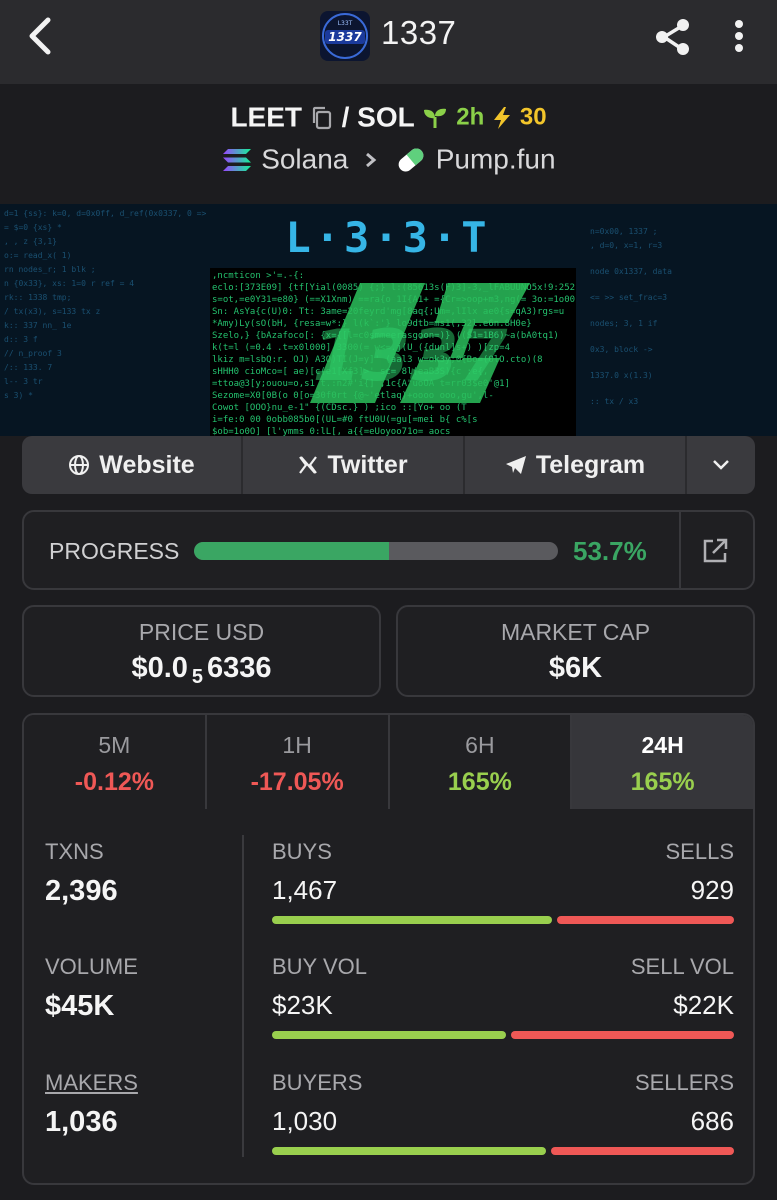 This screenshot has width=777, height=1200. Describe the element at coordinates (21, 339) in the screenshot. I see `svg-text: d:: 3 f` at that location.